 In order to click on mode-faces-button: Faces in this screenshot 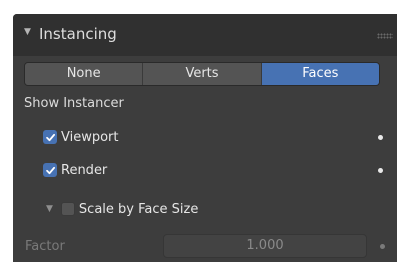, I will do `click(320, 74)`.